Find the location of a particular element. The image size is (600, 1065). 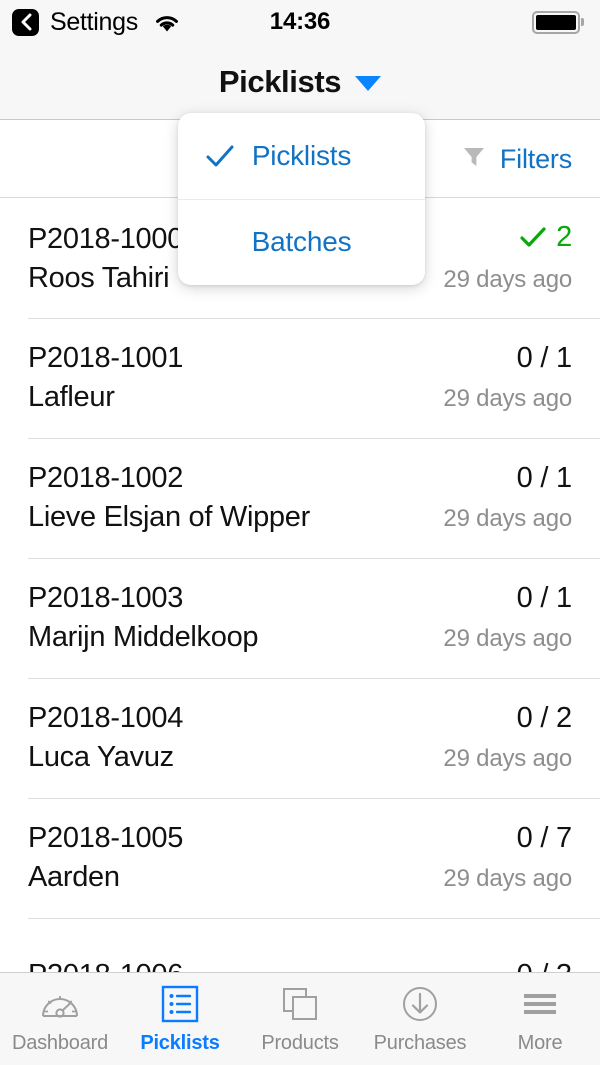

picklist-customer: Lafleur is located at coordinates (71, 397).